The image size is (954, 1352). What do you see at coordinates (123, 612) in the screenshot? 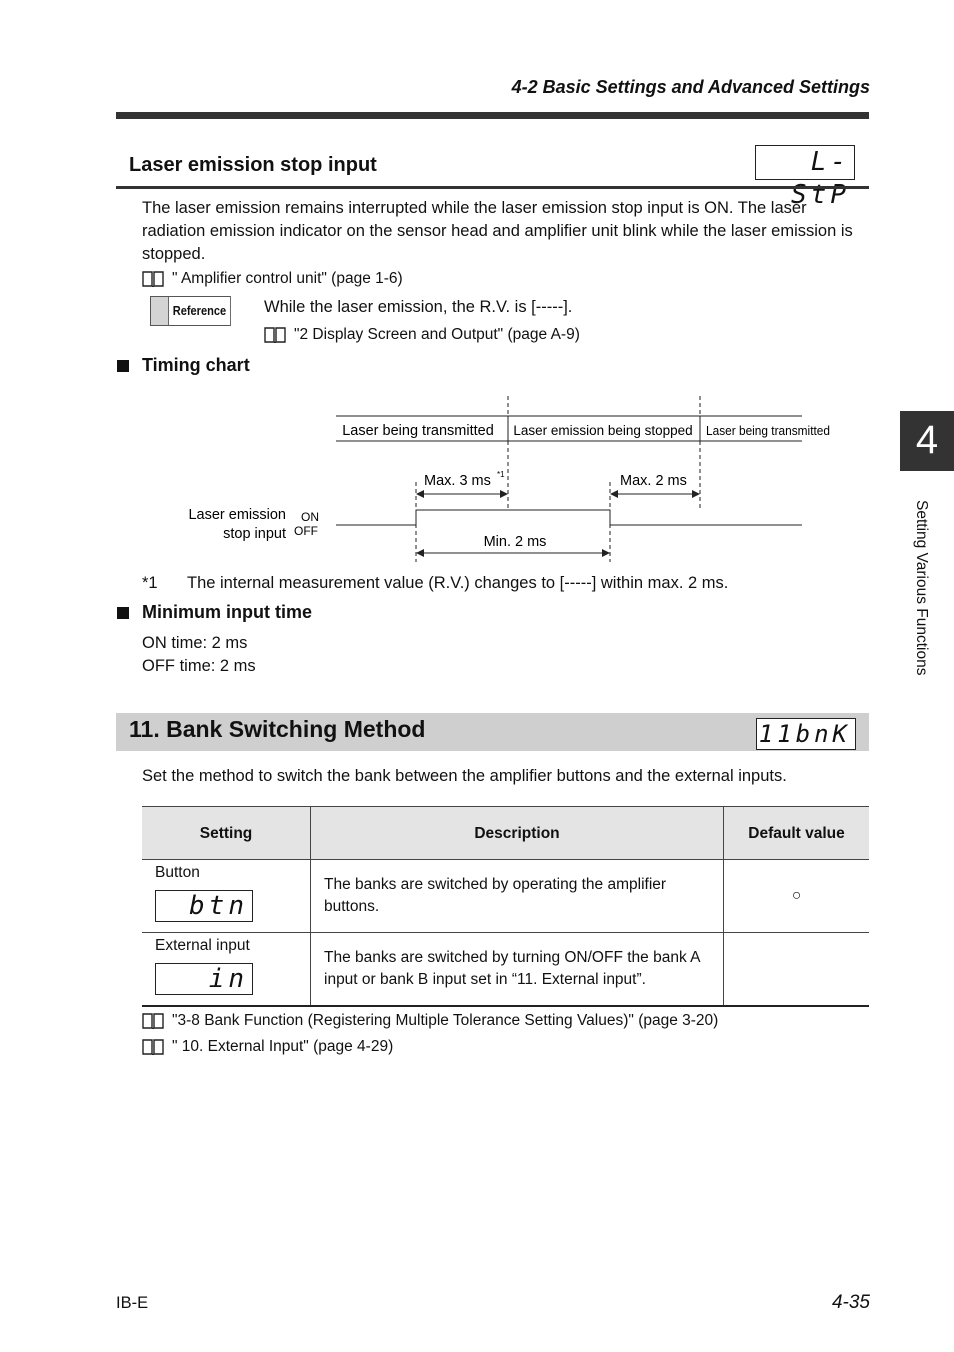
I see `bullet-square-icon` at bounding box center [123, 612].